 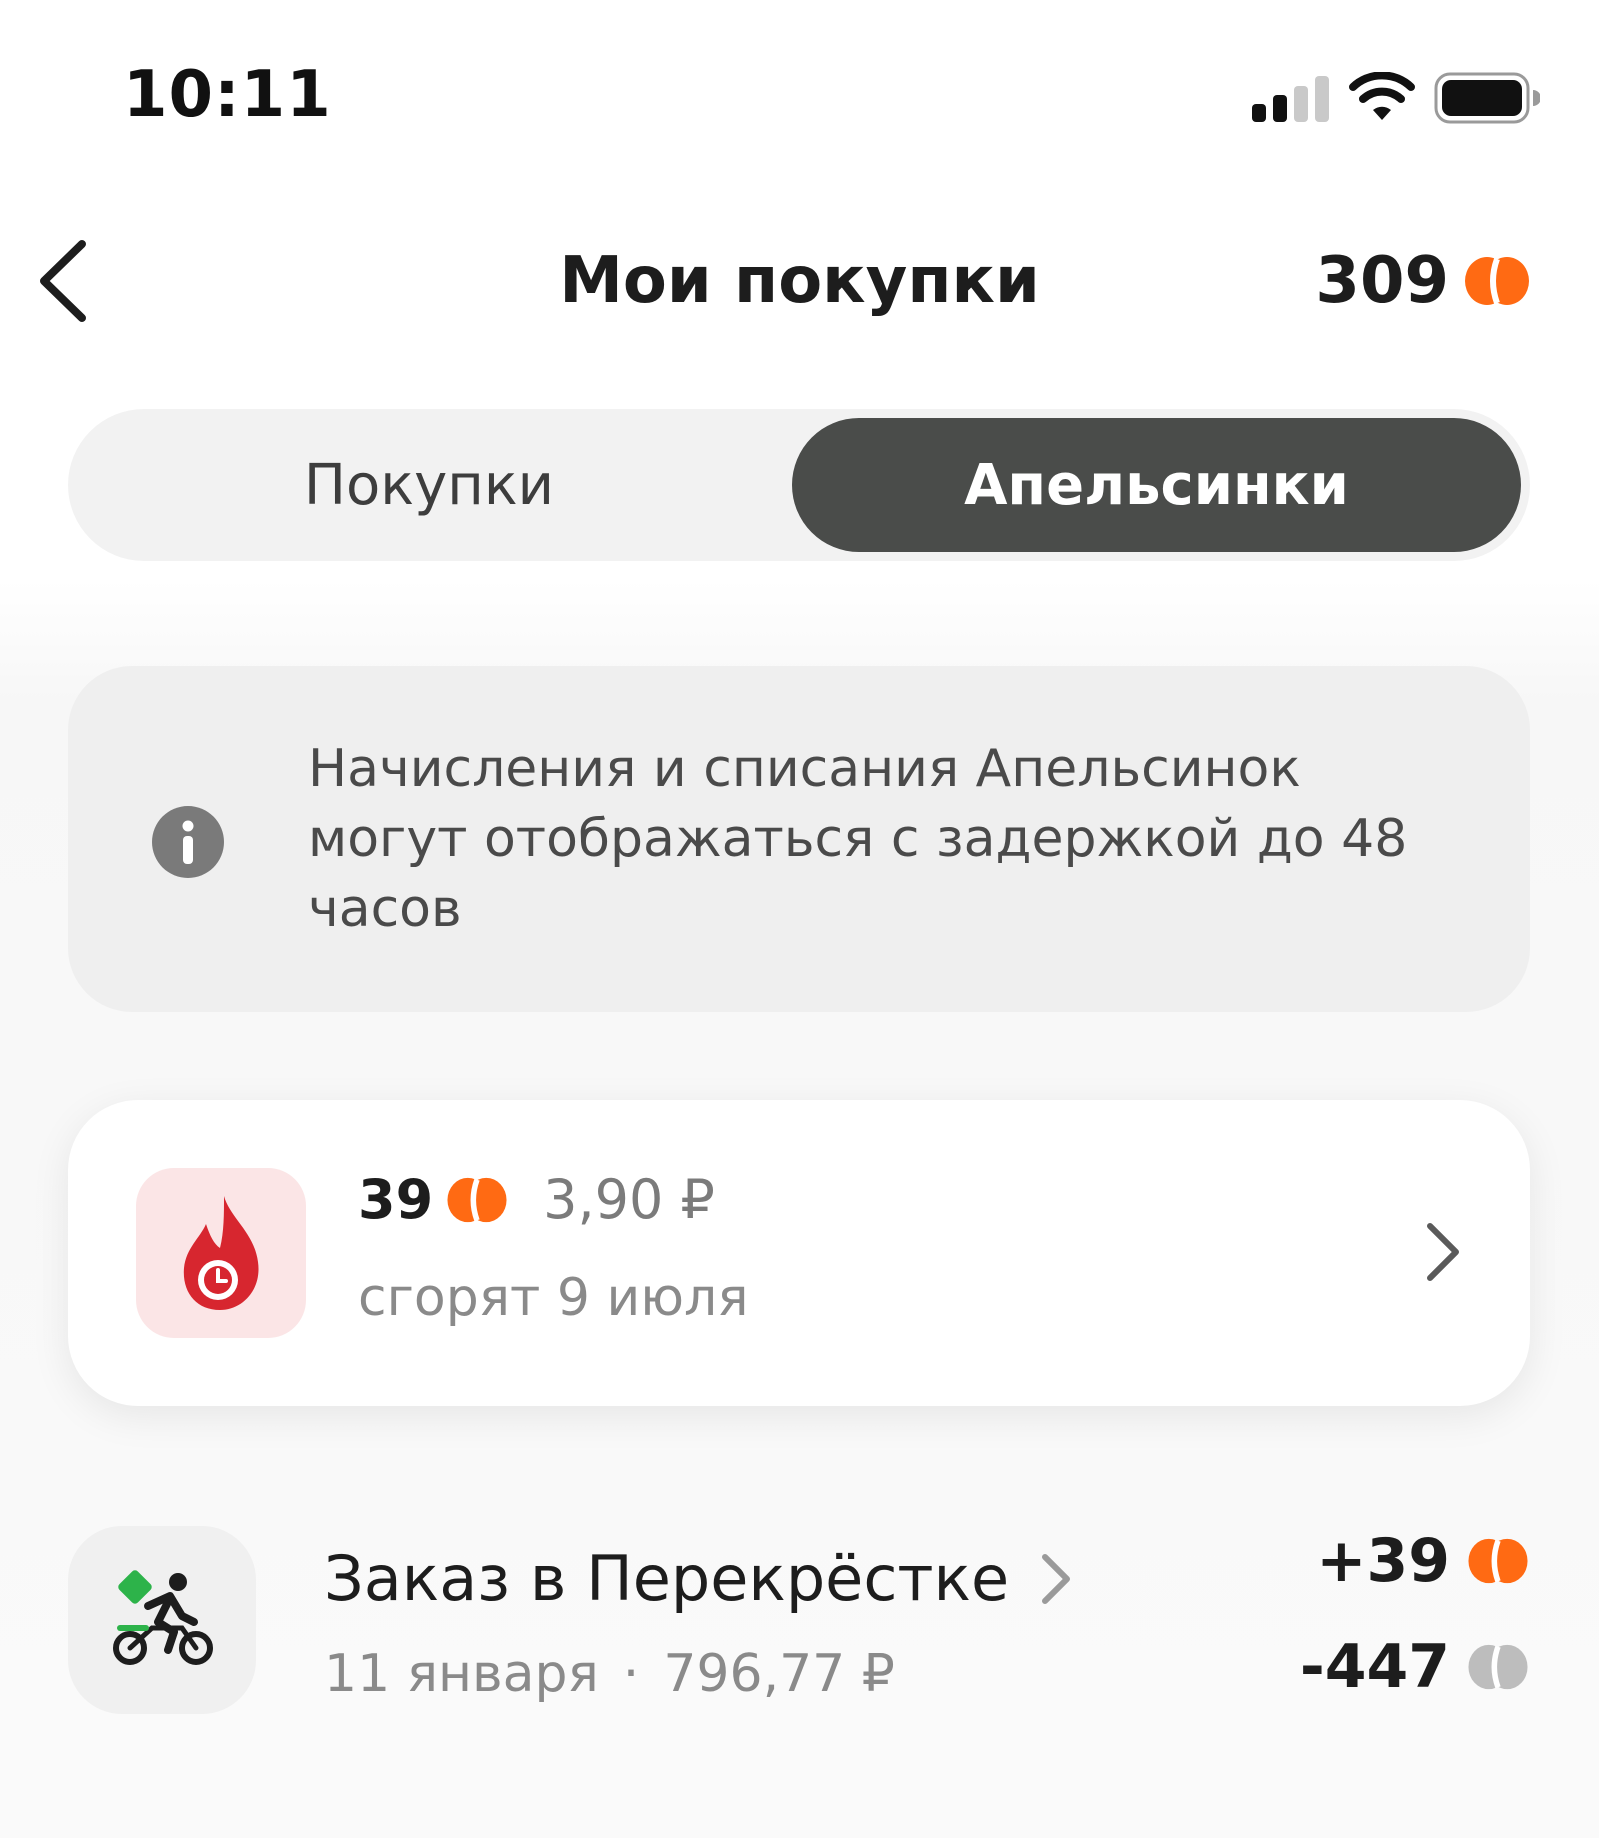 What do you see at coordinates (1374, 1667) in the screenshot?
I see `spent-points-value: -447` at bounding box center [1374, 1667].